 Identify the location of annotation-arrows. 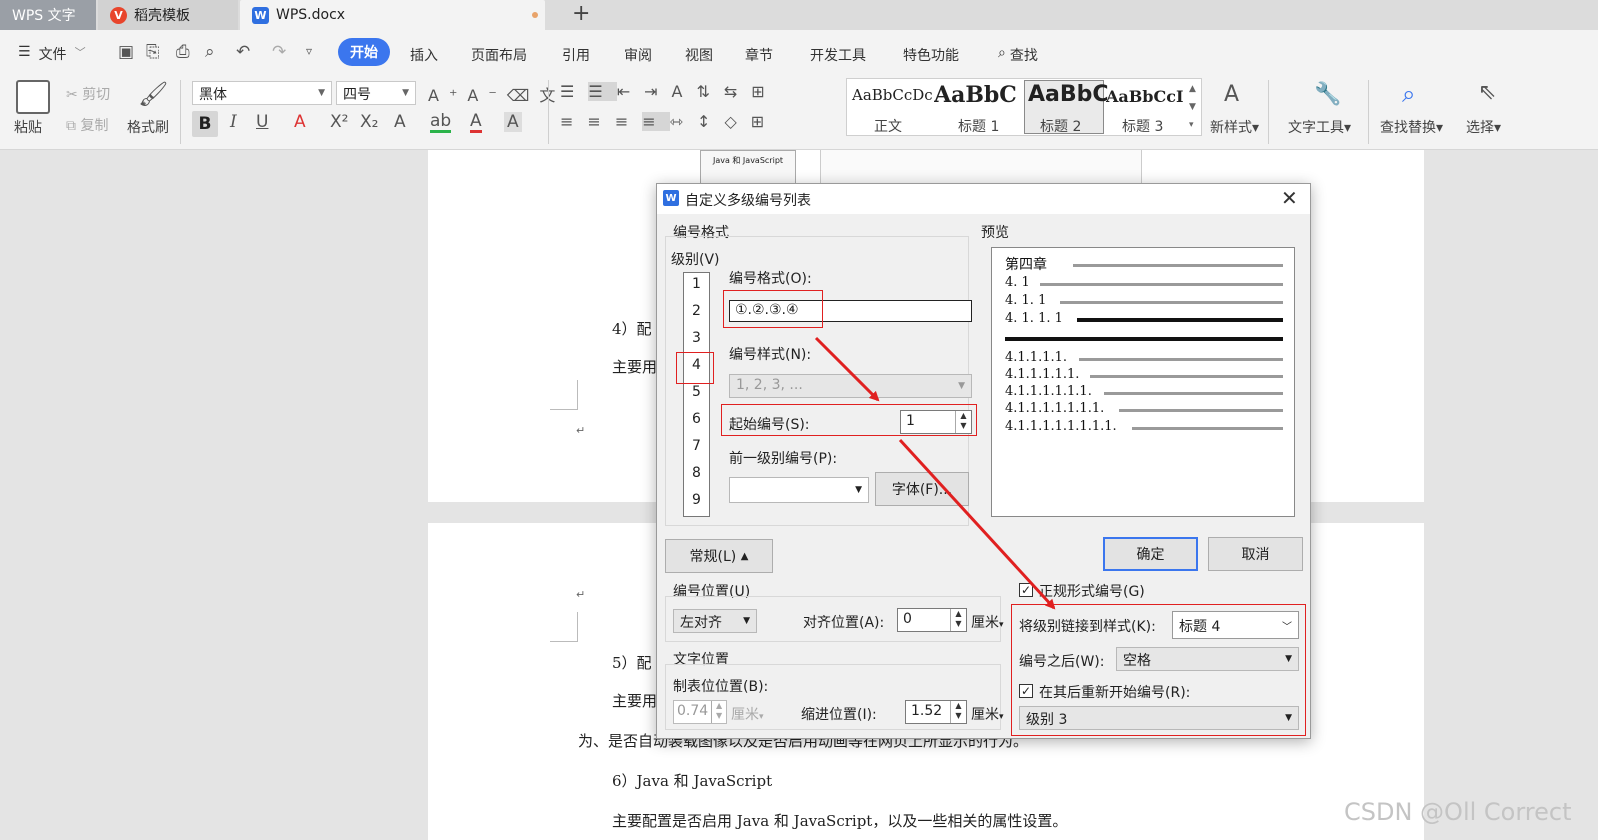
(935, 473).